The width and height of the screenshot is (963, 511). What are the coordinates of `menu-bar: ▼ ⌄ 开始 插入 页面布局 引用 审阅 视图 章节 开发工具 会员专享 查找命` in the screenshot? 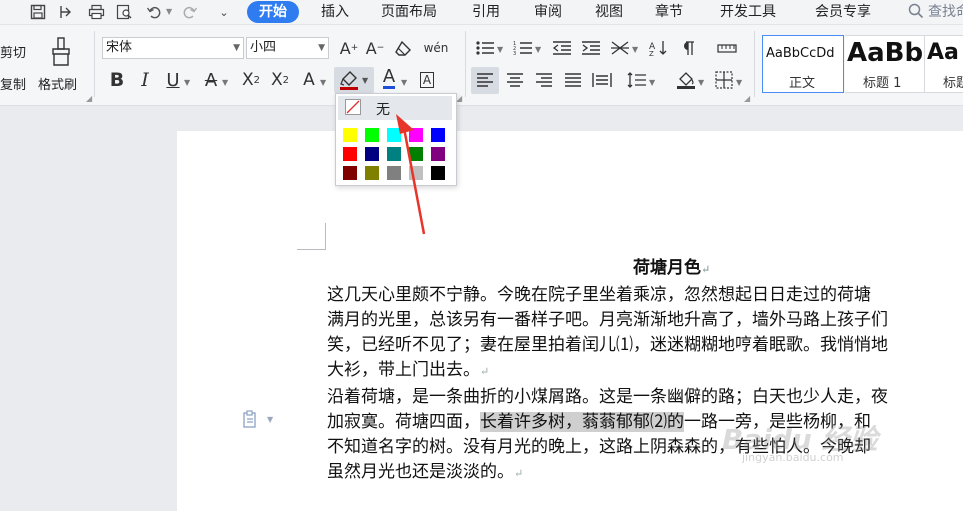 It's located at (481, 12).